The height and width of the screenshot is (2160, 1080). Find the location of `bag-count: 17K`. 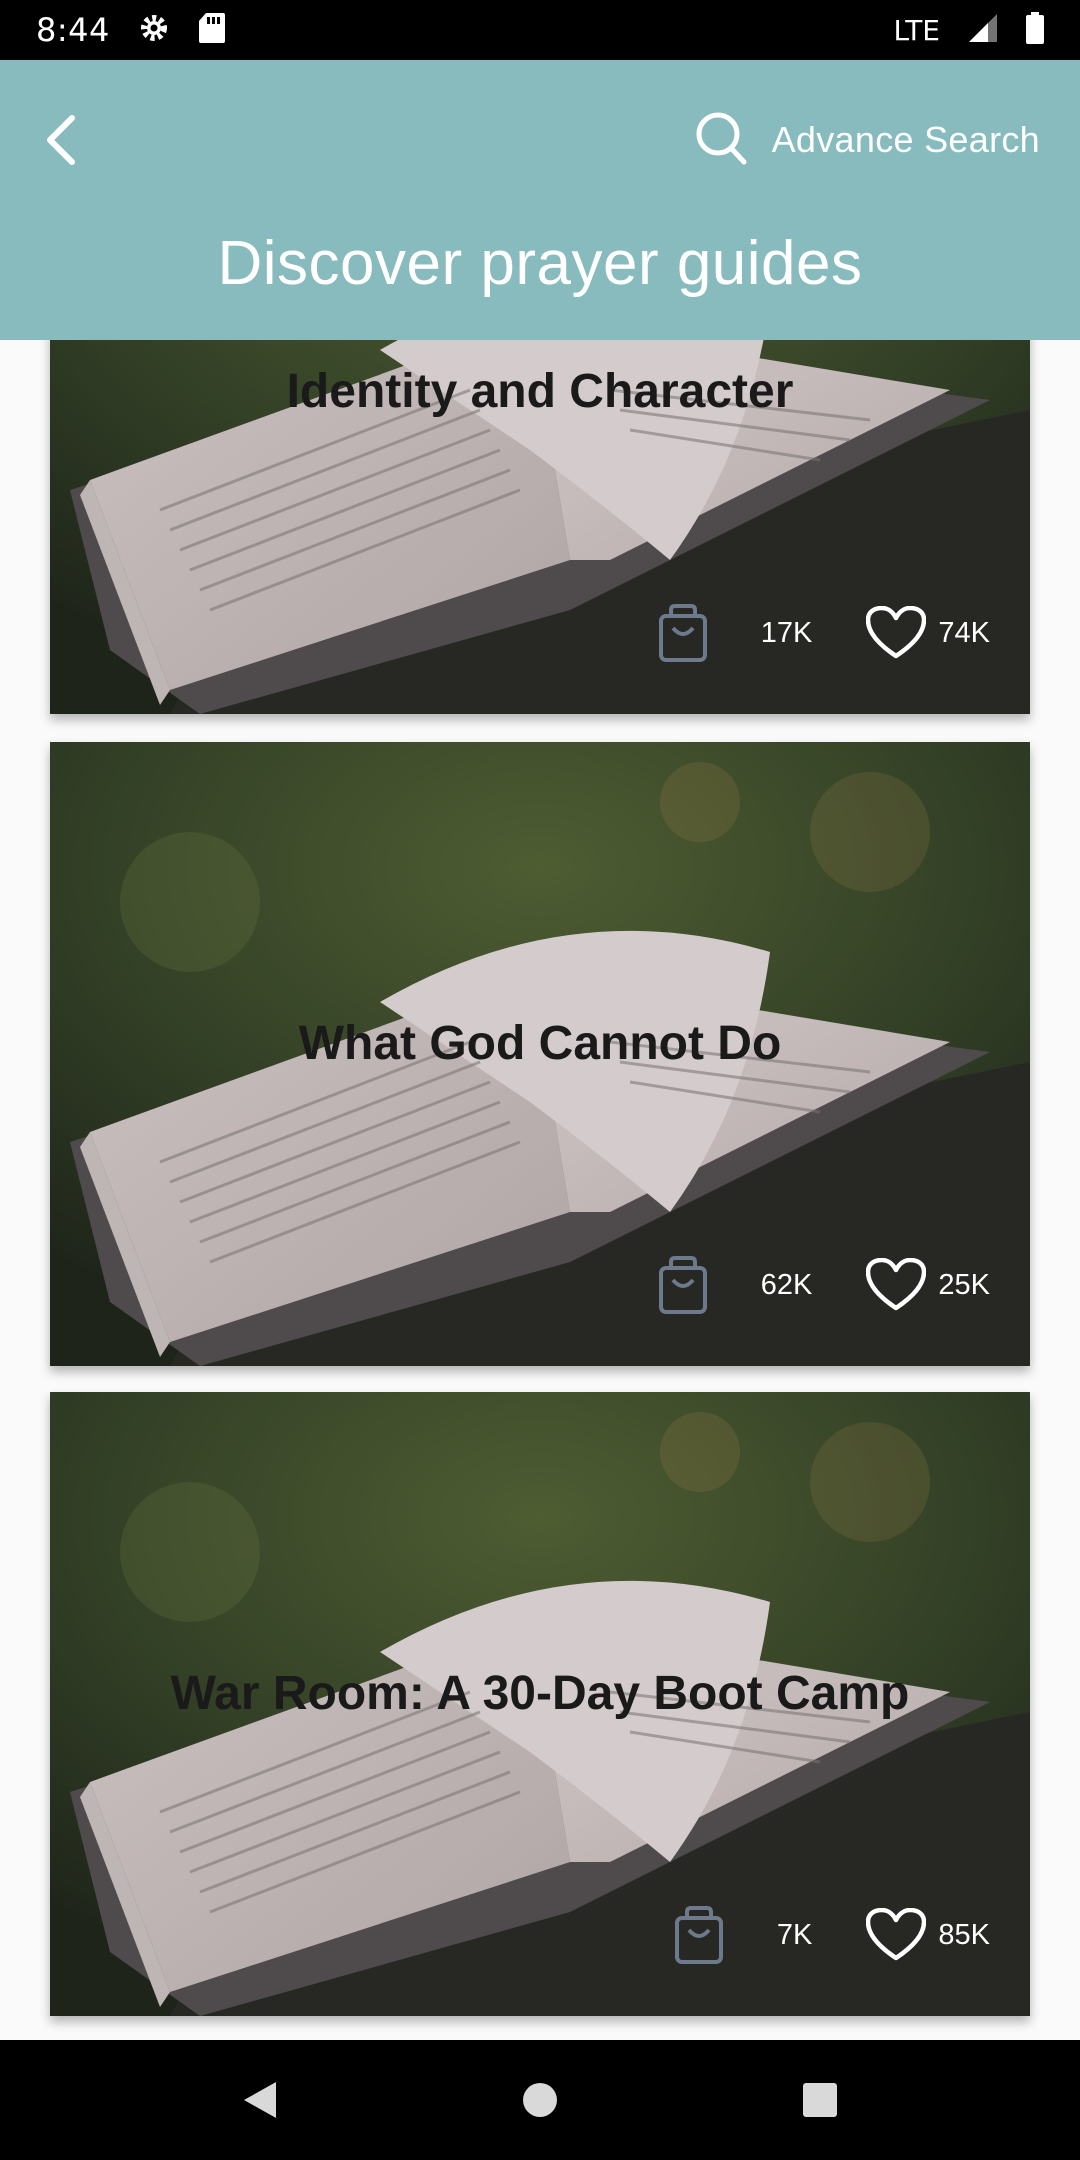

bag-count: 17K is located at coordinates (786, 632).